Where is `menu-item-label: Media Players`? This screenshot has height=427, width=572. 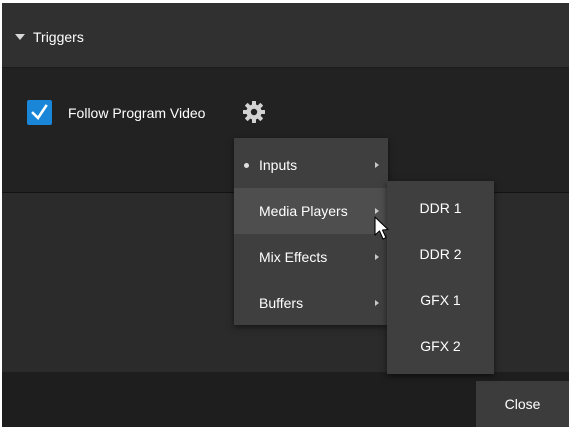 menu-item-label: Media Players is located at coordinates (303, 211).